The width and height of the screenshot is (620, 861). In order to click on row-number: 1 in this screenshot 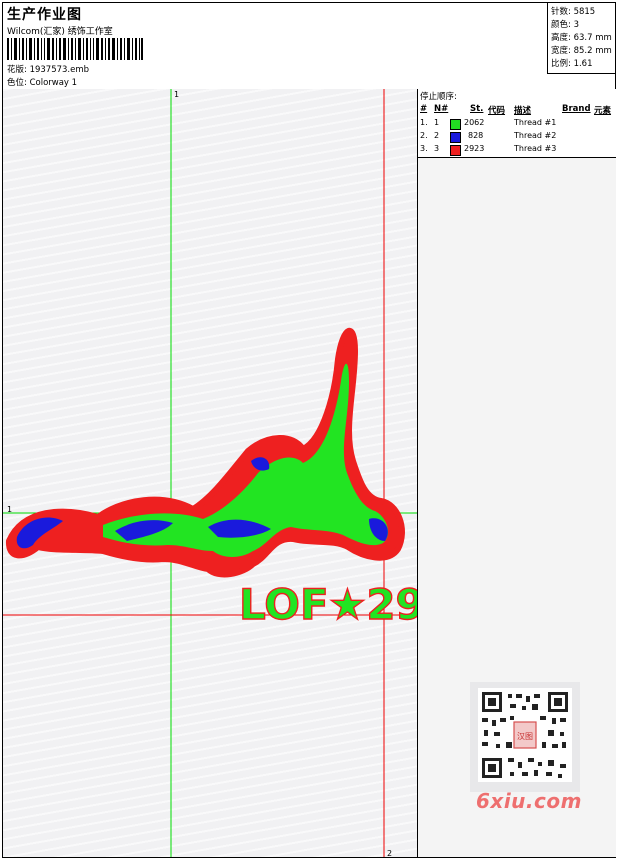, I will do `click(437, 122)`.